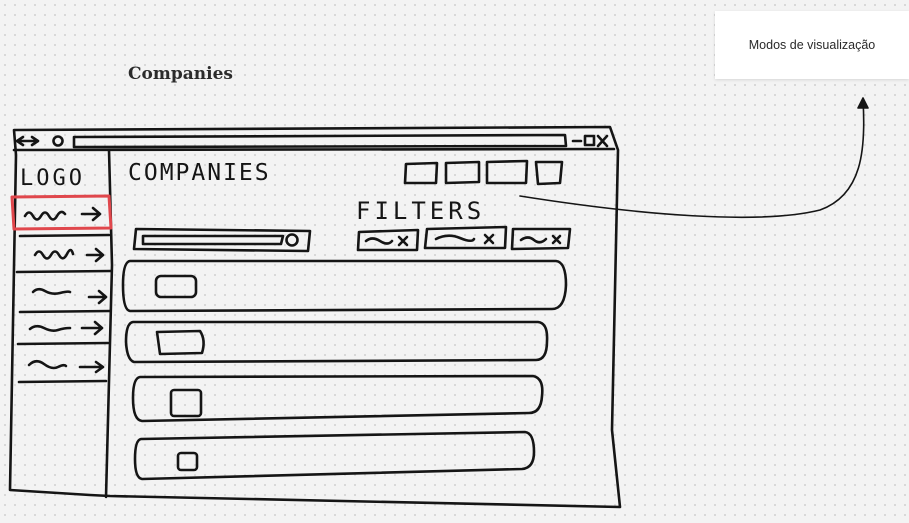 This screenshot has height=523, width=909. Describe the element at coordinates (58, 141) in the screenshot. I see `refresh-icon` at that location.